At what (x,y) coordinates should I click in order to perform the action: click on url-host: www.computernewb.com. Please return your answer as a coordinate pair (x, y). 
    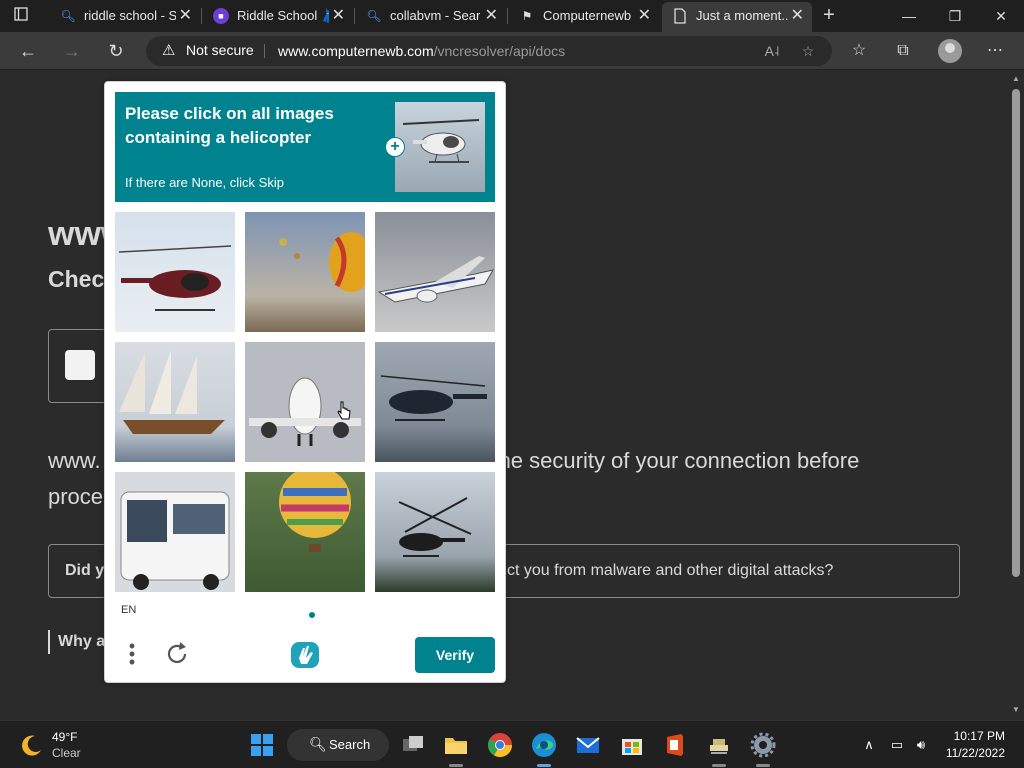
    Looking at the image, I should click on (356, 51).